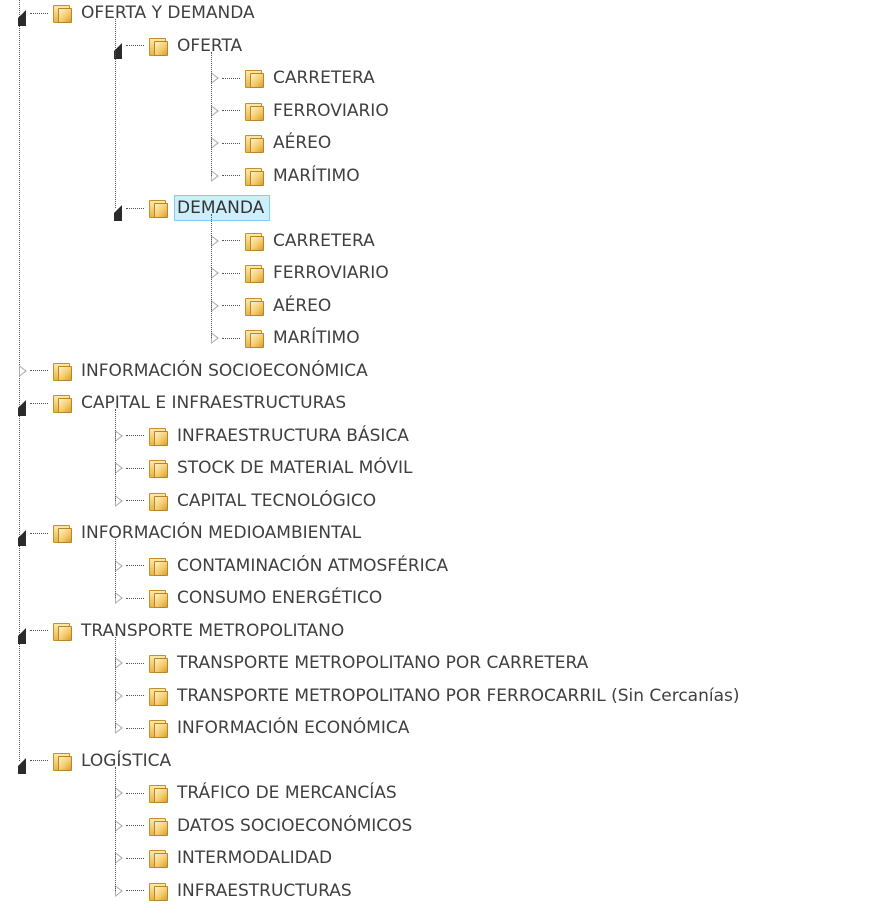  I want to click on tree-node-transporte-metropolitano-transporte-metropolitano-por-carretera: TRANSPORTE METROPOLITANO POR CARRETERA, so click(354, 663).